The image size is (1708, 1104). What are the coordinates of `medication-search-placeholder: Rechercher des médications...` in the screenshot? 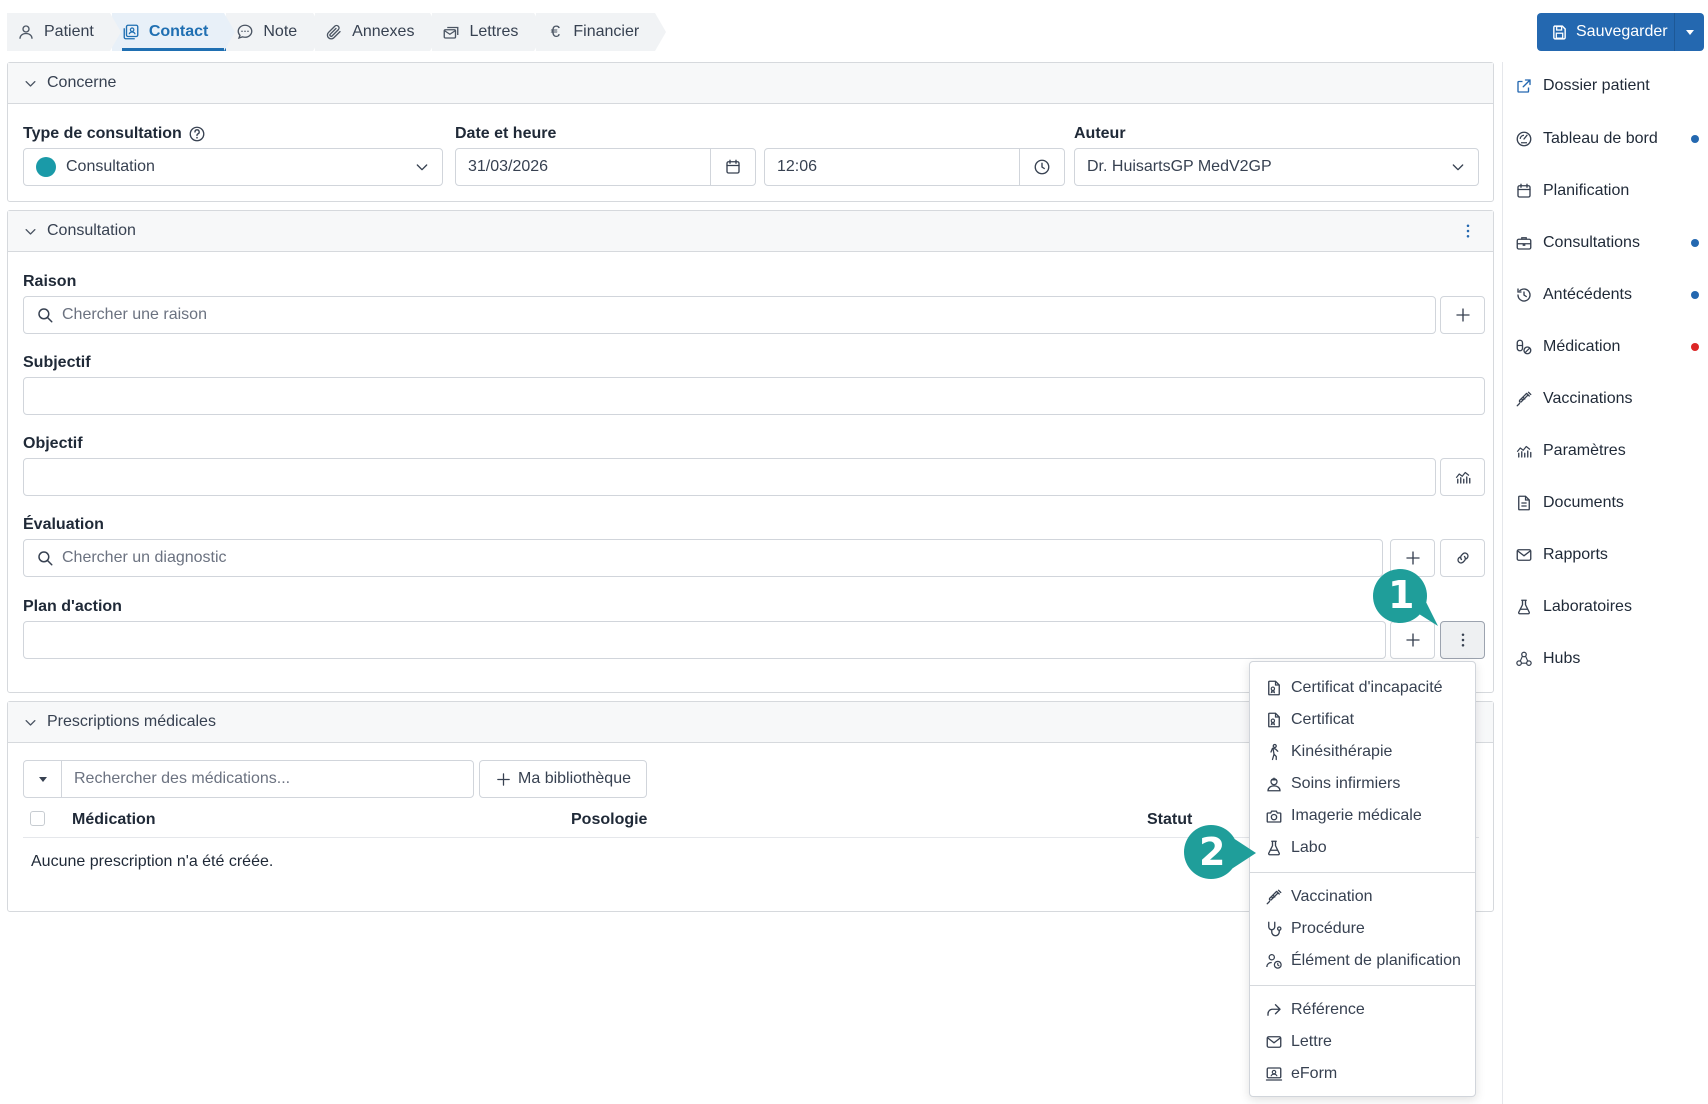 It's located at (182, 778).